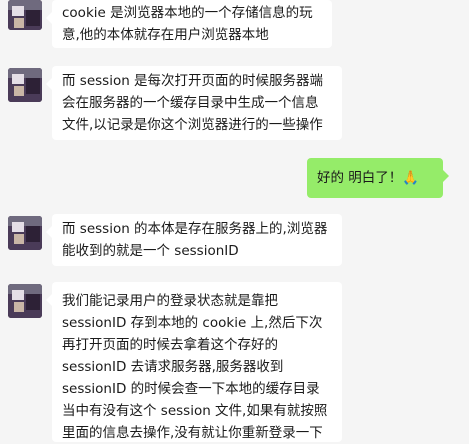  I want to click on message-text-line: 而 session 的本体是存在服务器上的,浏览器, so click(195, 229).